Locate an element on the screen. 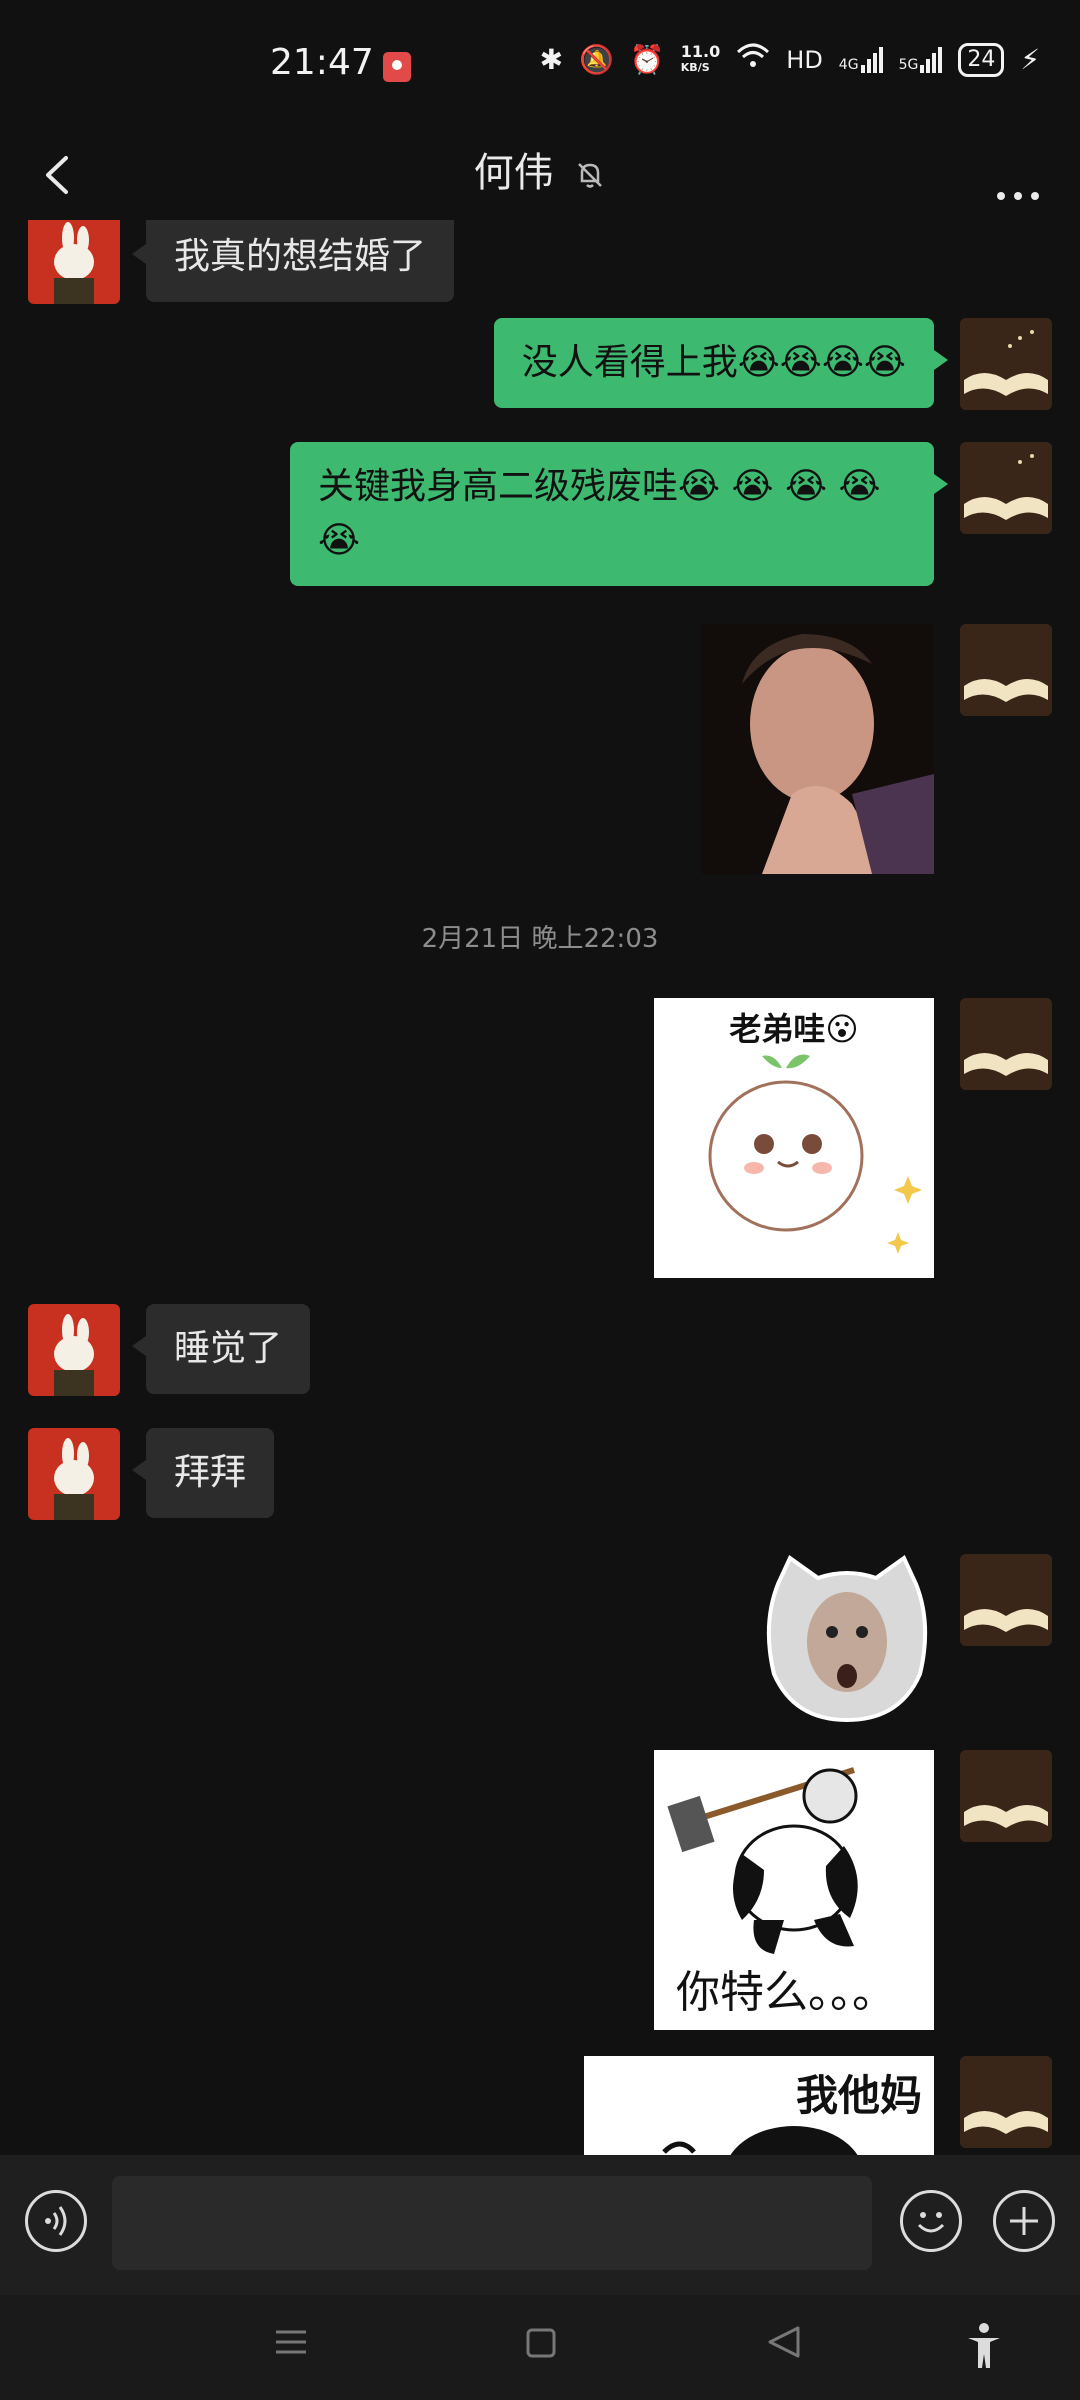 Image resolution: width=1080 pixels, height=2400 pixels. voice-button is located at coordinates (56, 2221).